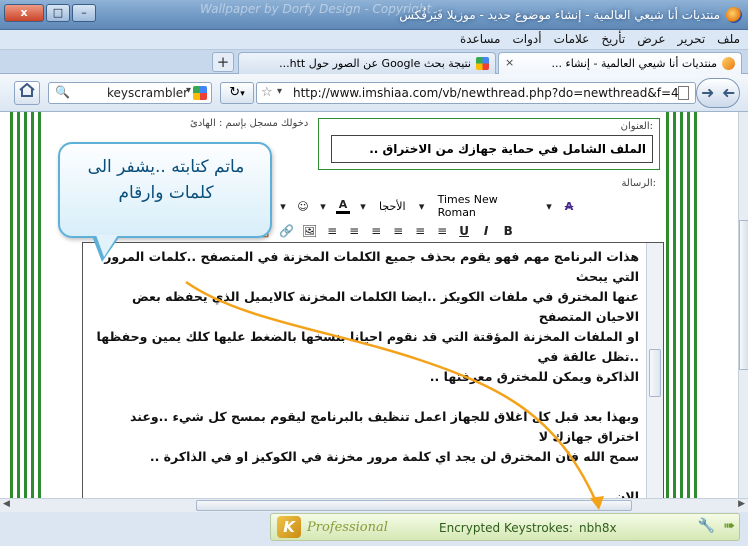 This screenshot has width=748, height=546. Describe the element at coordinates (376, 231) in the screenshot. I see `indent-icon: ≡` at that location.